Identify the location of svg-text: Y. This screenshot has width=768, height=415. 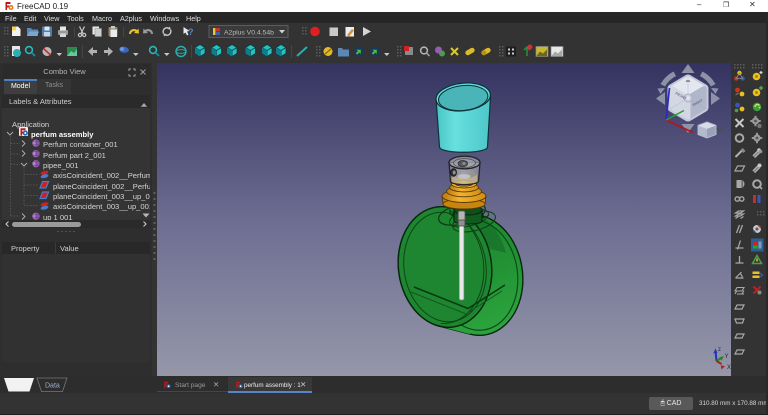
(727, 357).